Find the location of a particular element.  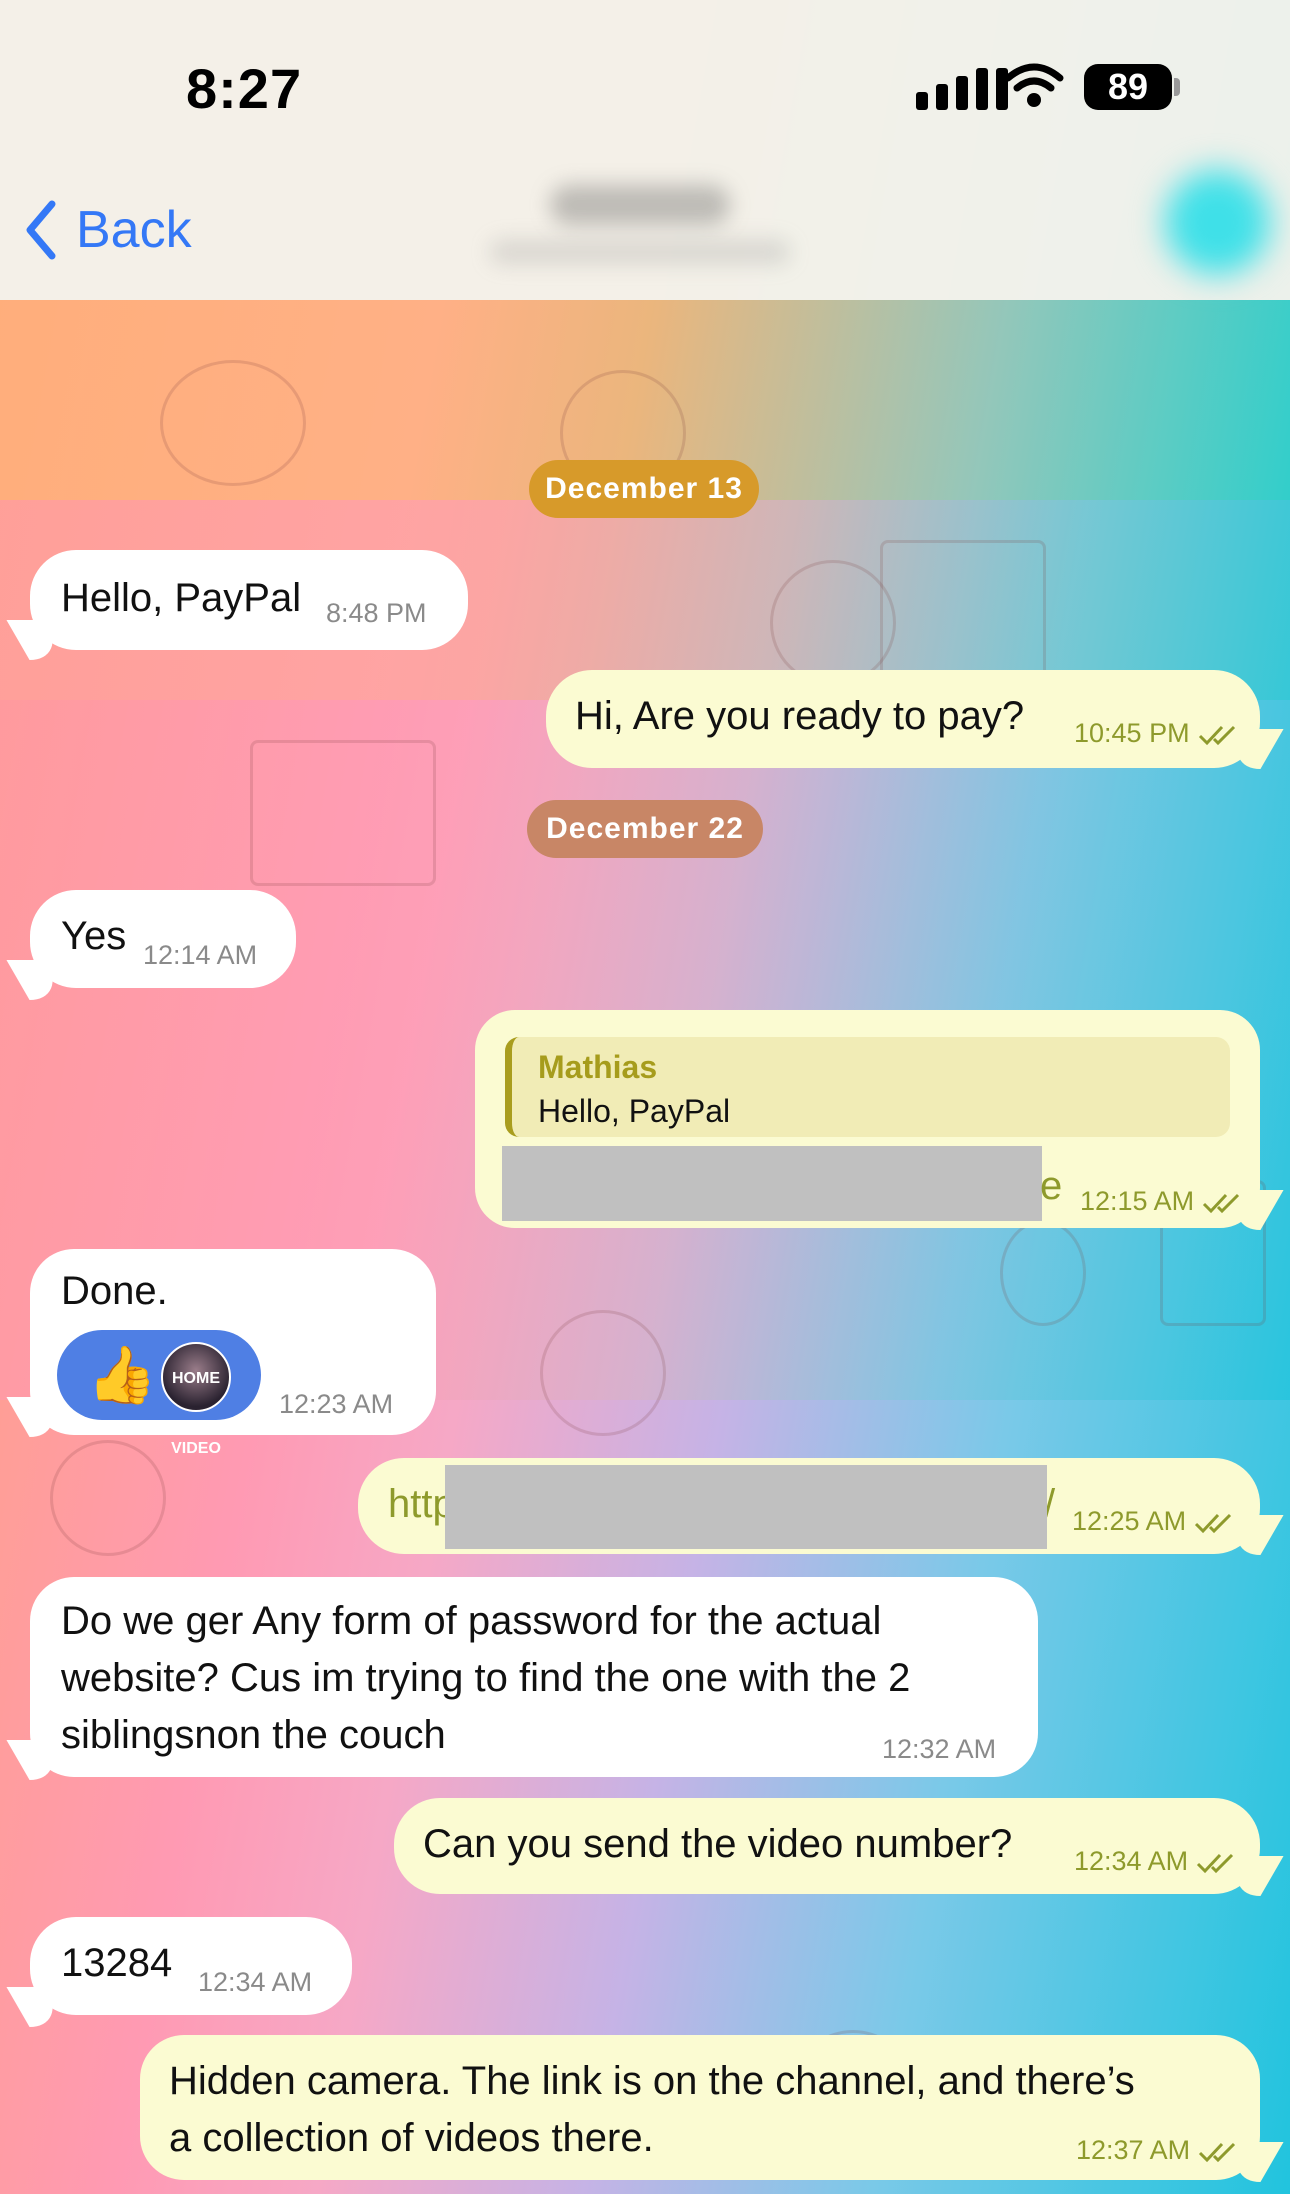

doodle-target is located at coordinates (108, 1498).